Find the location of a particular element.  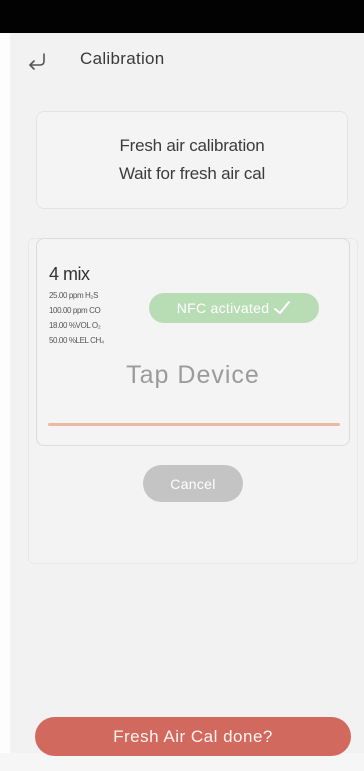

tap-device-label: Tap Device is located at coordinates (193, 375).